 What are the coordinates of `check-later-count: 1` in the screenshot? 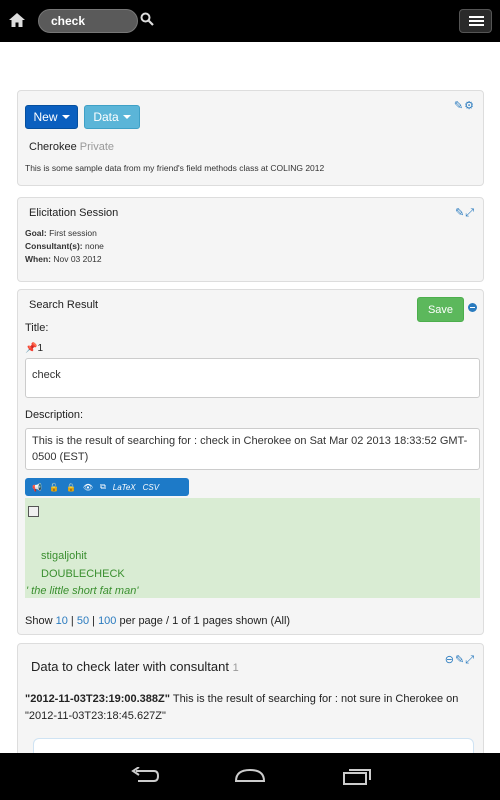 It's located at (235, 668).